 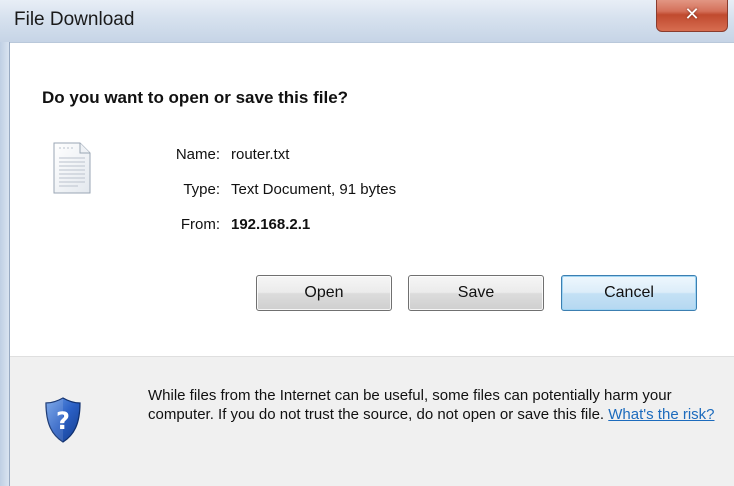 What do you see at coordinates (367, 21) in the screenshot?
I see `title-bar: File Download ✕` at bounding box center [367, 21].